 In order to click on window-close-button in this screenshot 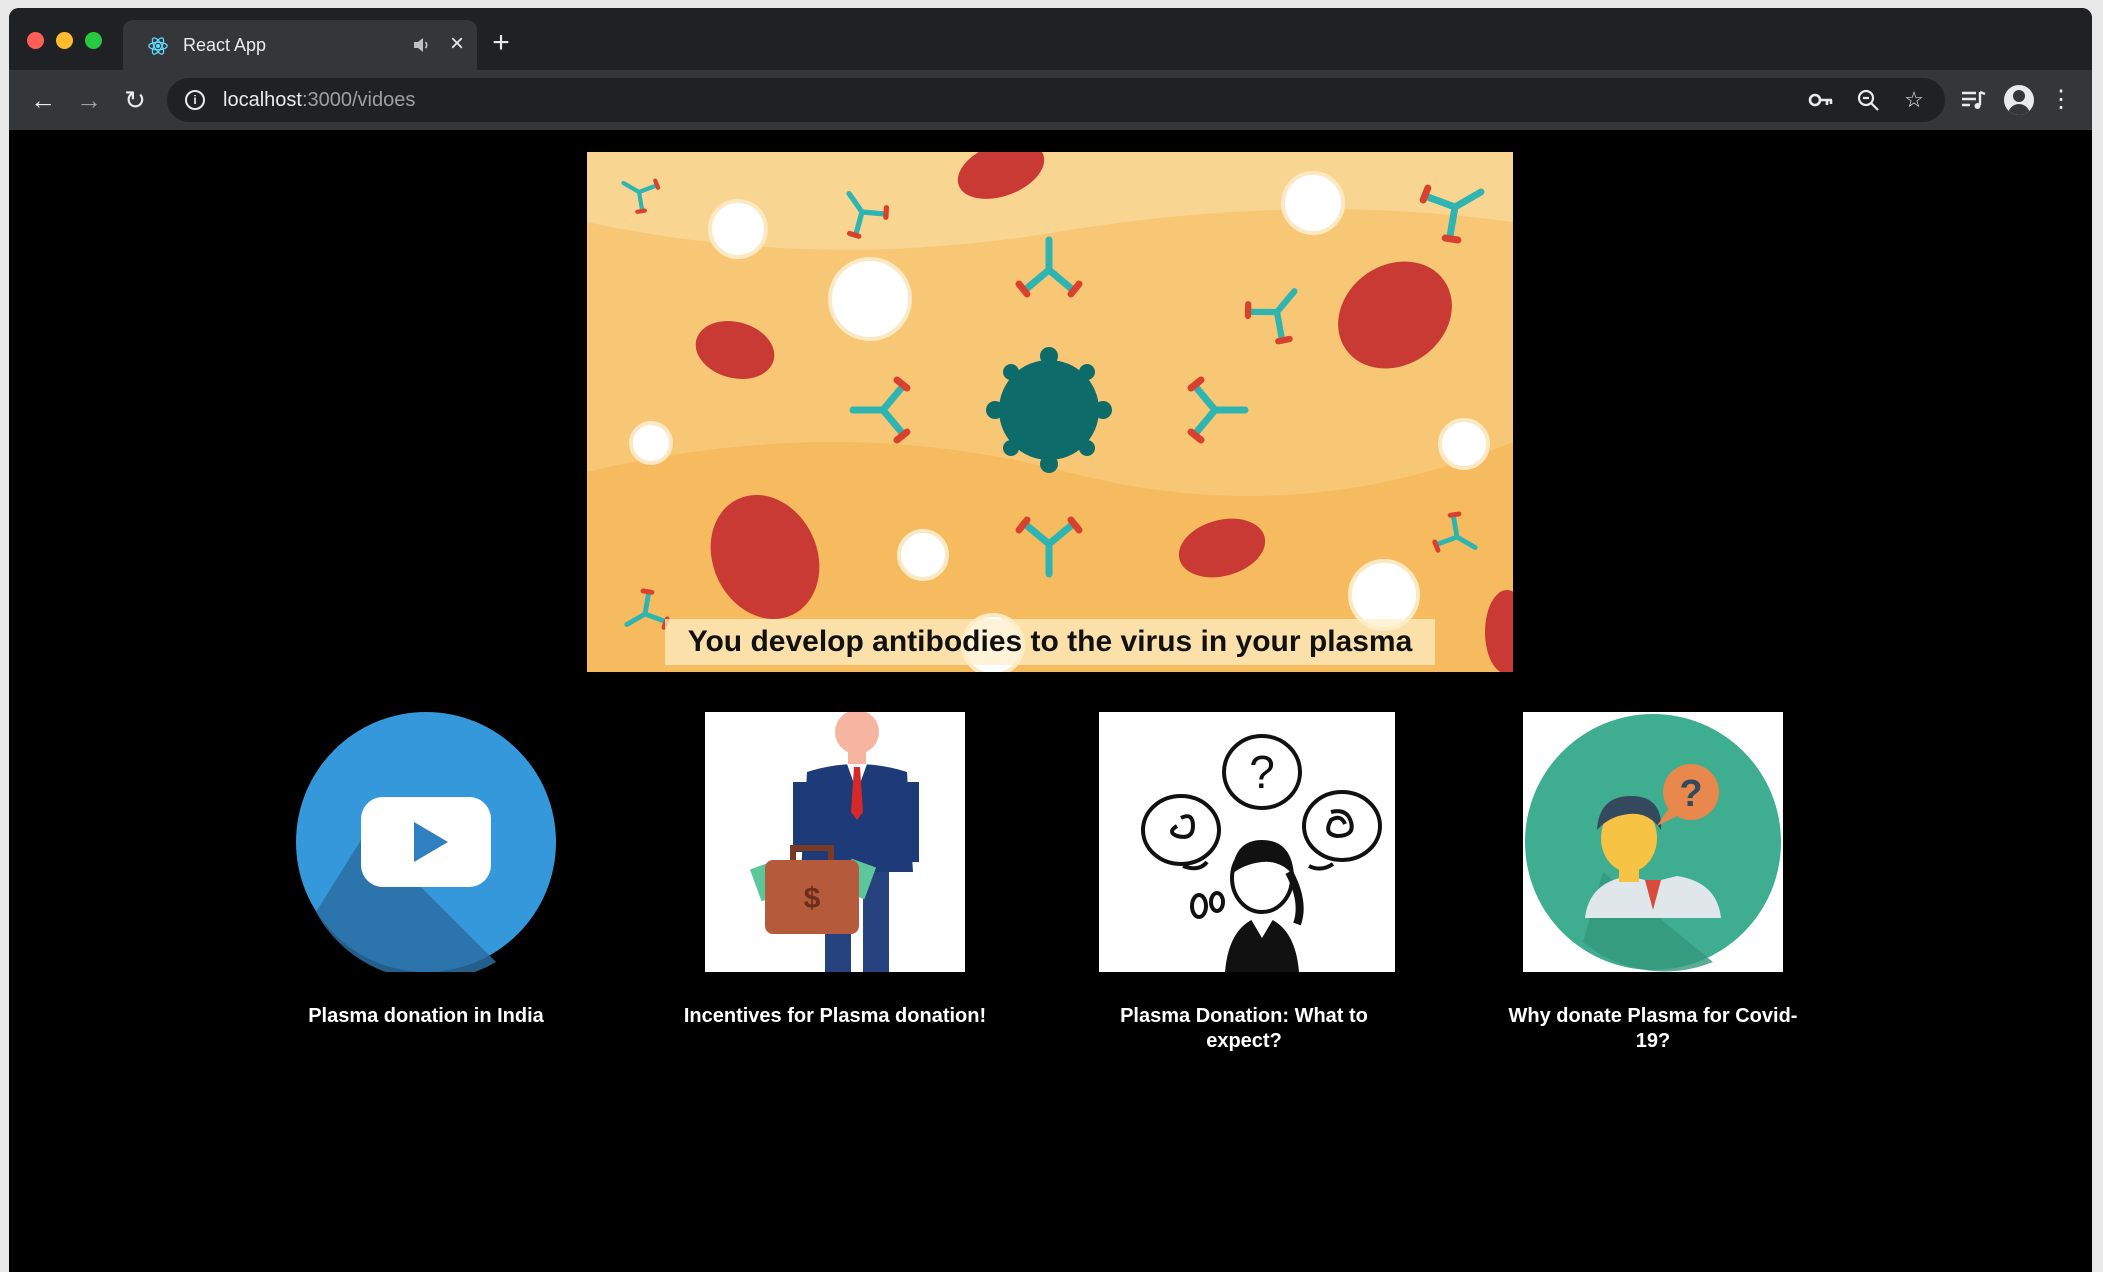, I will do `click(35, 40)`.